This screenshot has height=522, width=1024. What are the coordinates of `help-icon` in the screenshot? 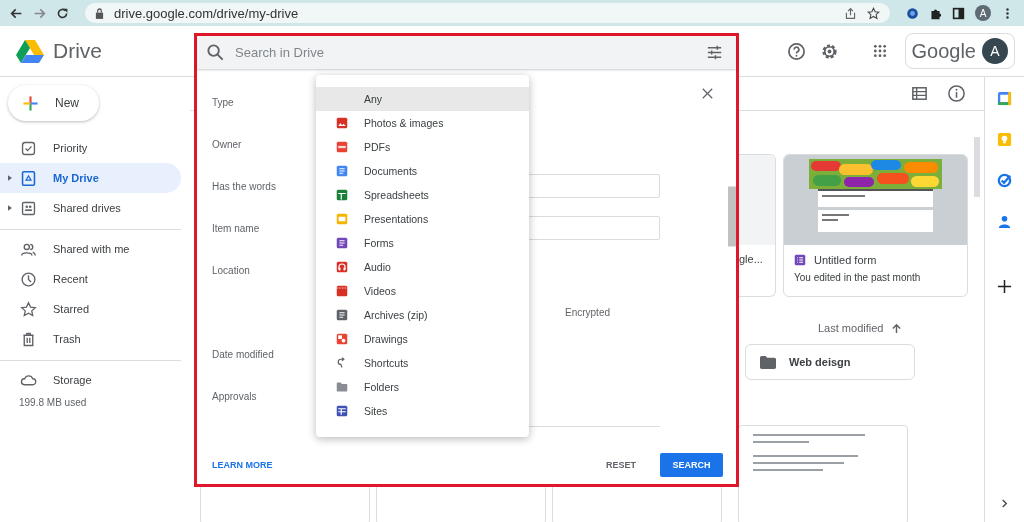 It's located at (796, 51).